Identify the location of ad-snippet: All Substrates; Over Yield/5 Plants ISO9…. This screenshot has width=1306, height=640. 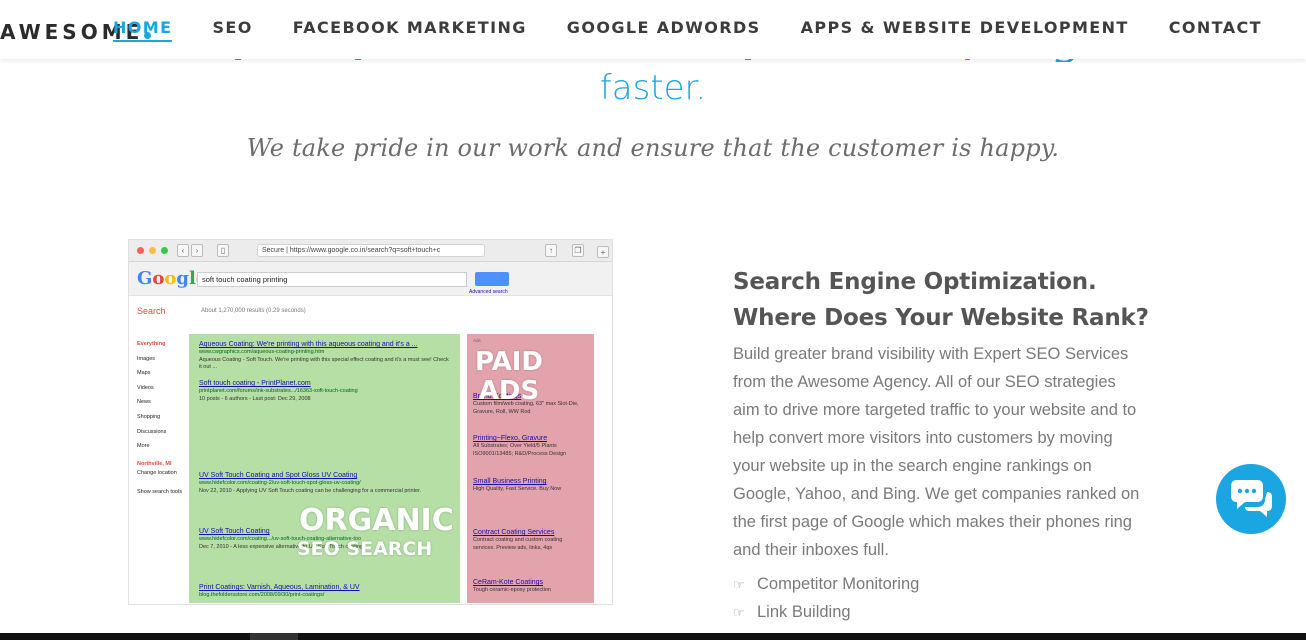
(520, 450).